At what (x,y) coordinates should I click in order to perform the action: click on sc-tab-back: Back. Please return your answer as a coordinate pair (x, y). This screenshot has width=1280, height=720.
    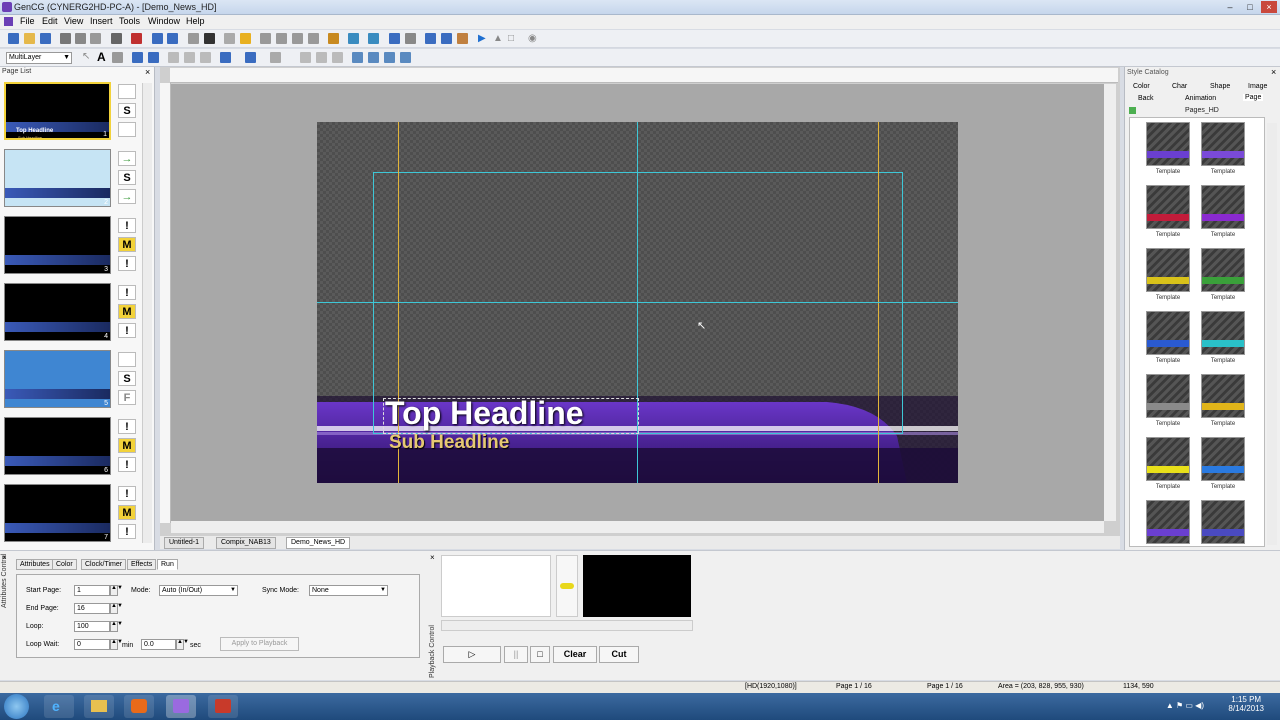
    Looking at the image, I should click on (1146, 98).